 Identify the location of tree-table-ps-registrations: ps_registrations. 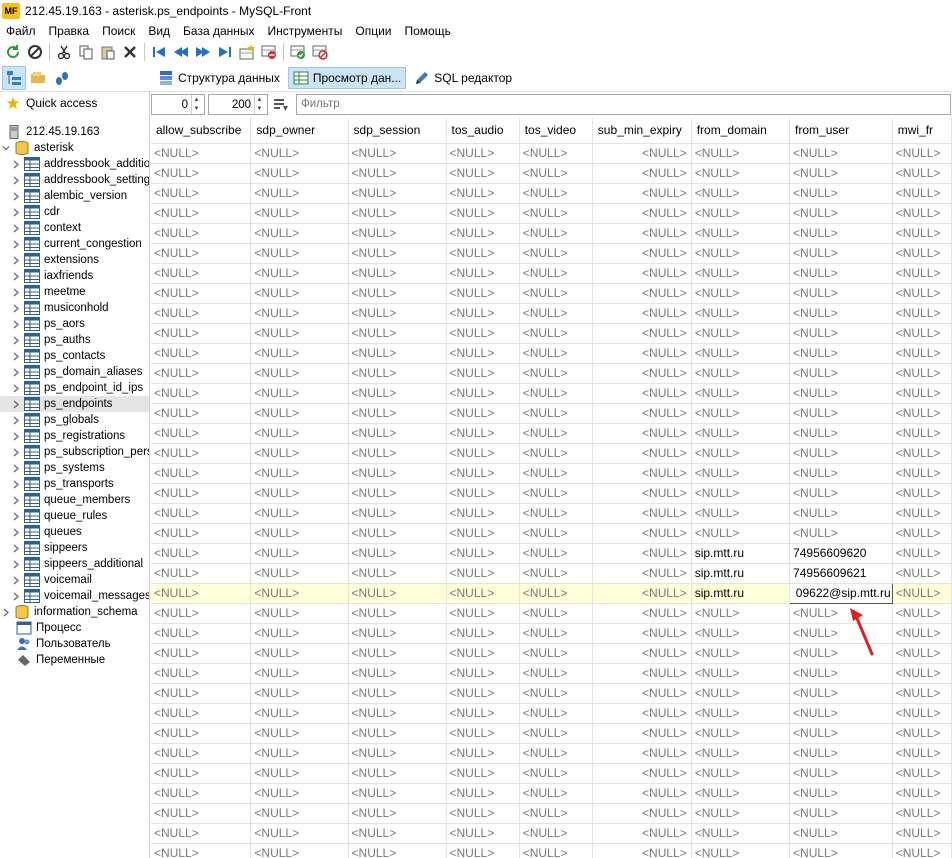
(68, 436).